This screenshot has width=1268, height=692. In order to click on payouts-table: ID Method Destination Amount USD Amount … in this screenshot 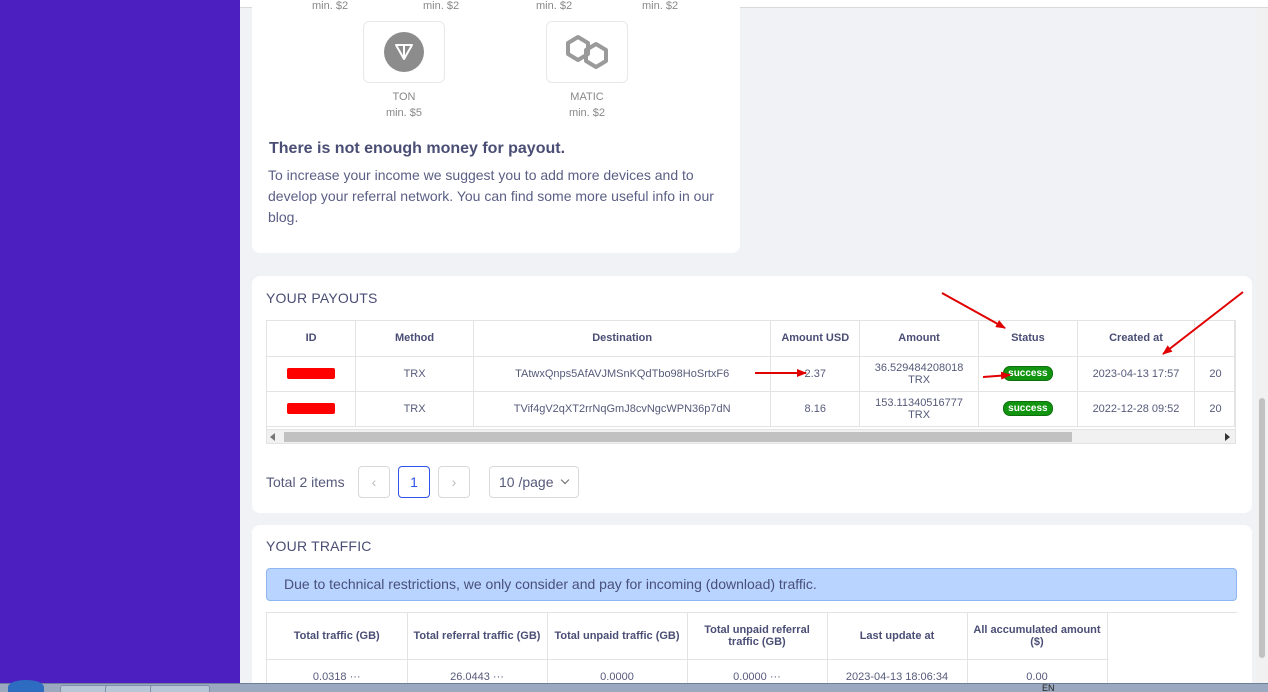, I will do `click(751, 382)`.